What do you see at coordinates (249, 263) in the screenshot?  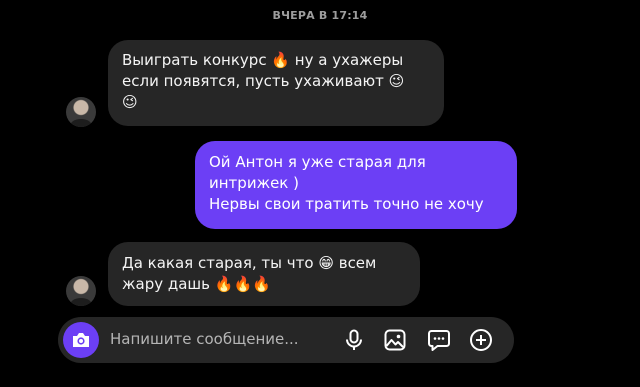 I see `message-line: Да какая старая, ты что 😁 всем` at bounding box center [249, 263].